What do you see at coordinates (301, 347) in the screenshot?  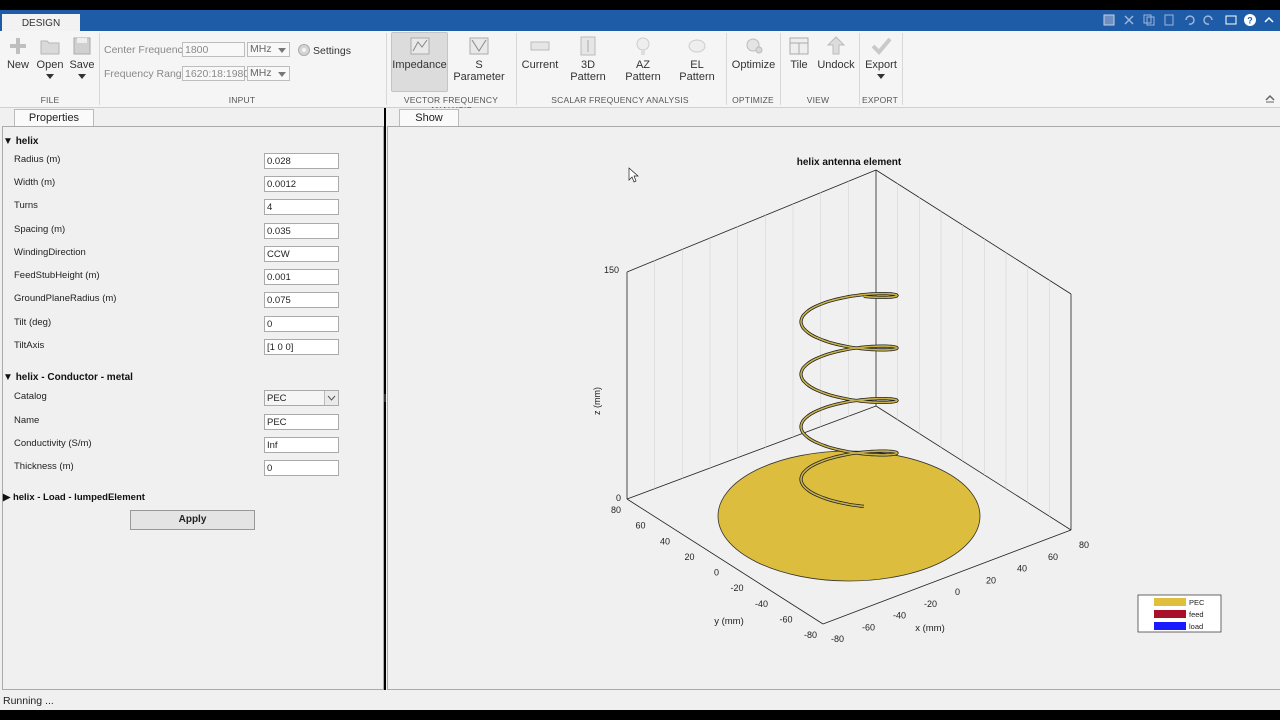 I see `tilt-axis-input: [1 0 0]` at bounding box center [301, 347].